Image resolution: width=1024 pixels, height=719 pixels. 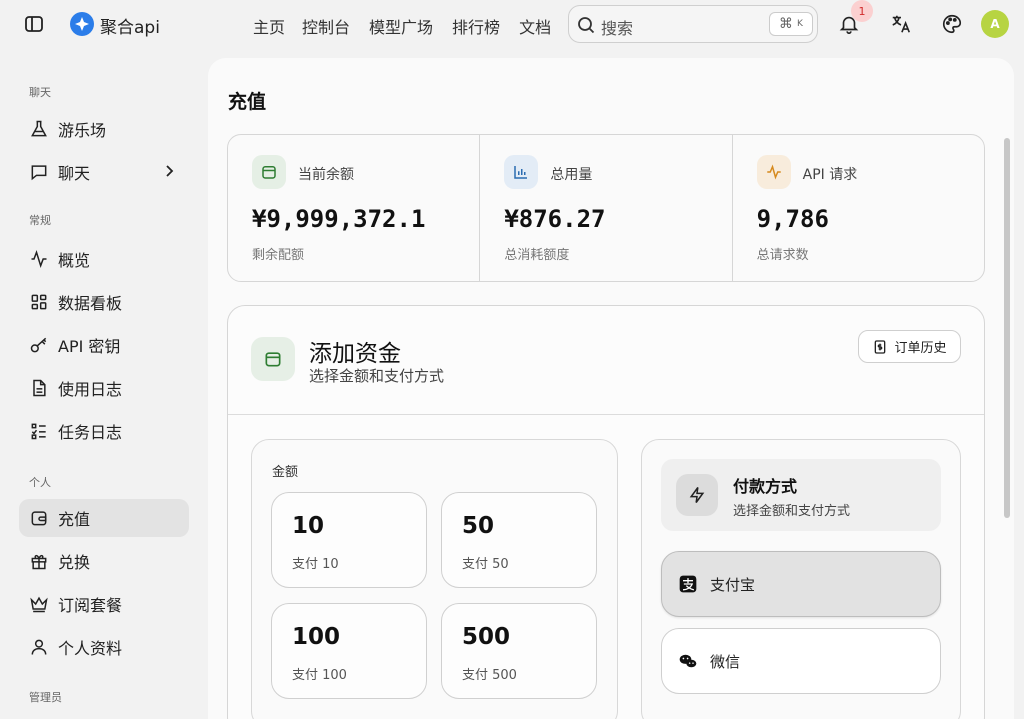 I want to click on sidebar-item-label: API 密钥, so click(x=89, y=346).